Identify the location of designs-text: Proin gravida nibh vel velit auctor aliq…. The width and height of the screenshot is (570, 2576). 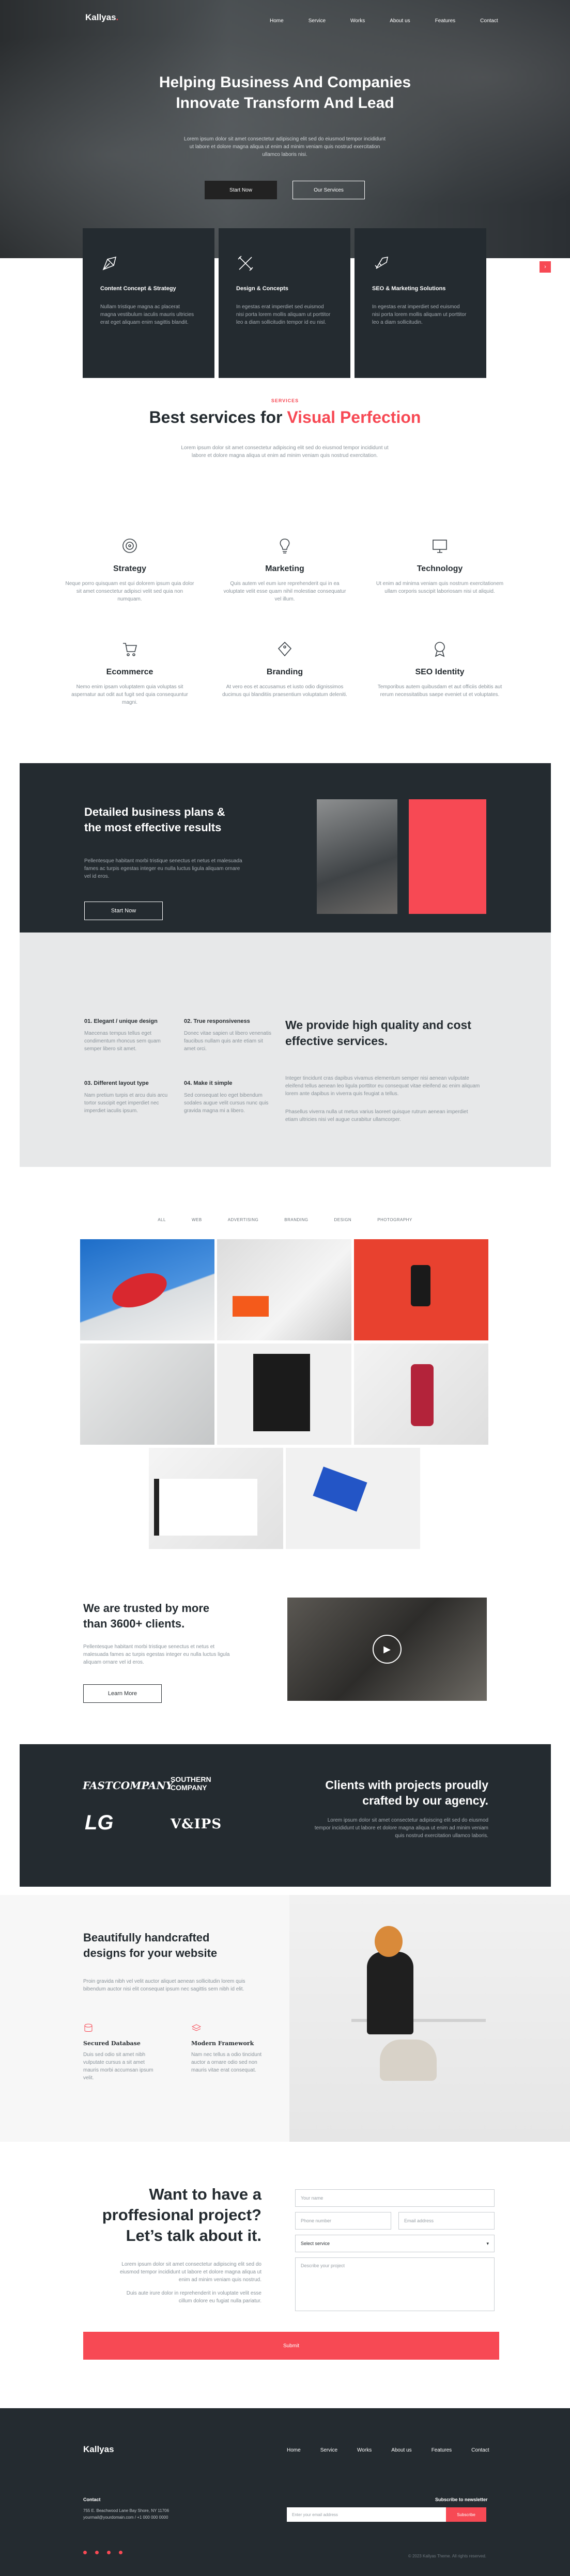
(164, 1985).